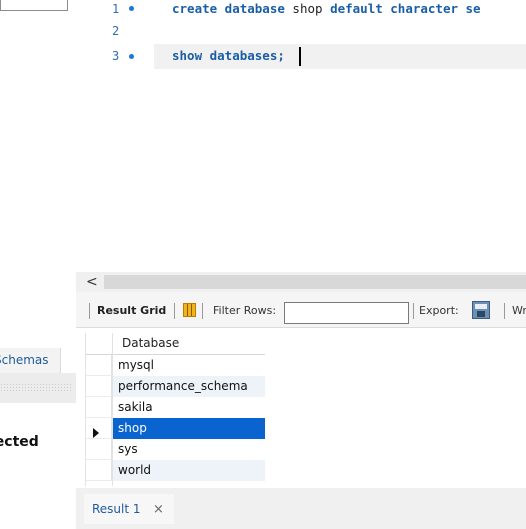  I want to click on left-panel-bottom, so click(38, 508).